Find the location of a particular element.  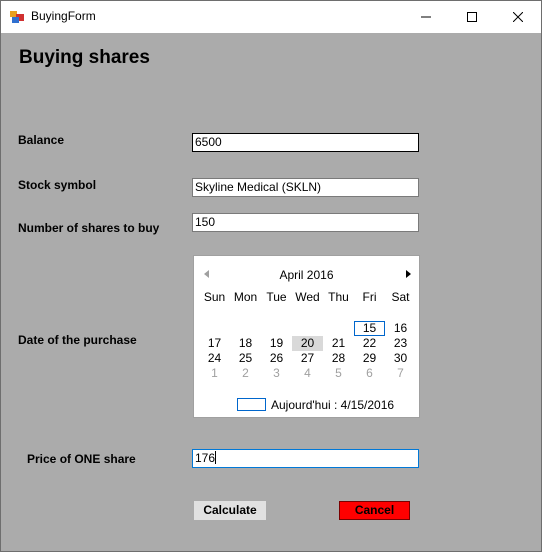

calendar-weekday: Fri is located at coordinates (369, 297).